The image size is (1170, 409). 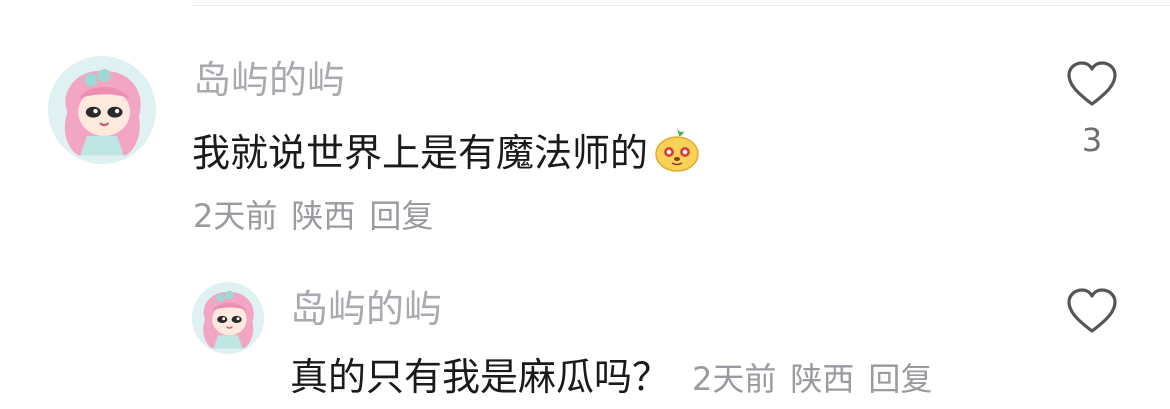 What do you see at coordinates (1092, 140) in the screenshot?
I see `like-count: 3` at bounding box center [1092, 140].